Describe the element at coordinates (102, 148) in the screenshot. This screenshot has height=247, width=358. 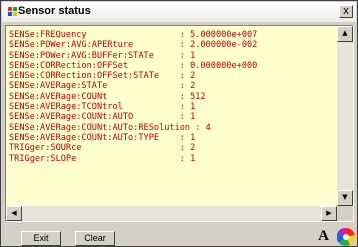
I see `status-line: TRIGger:SOURce : 2` at that location.